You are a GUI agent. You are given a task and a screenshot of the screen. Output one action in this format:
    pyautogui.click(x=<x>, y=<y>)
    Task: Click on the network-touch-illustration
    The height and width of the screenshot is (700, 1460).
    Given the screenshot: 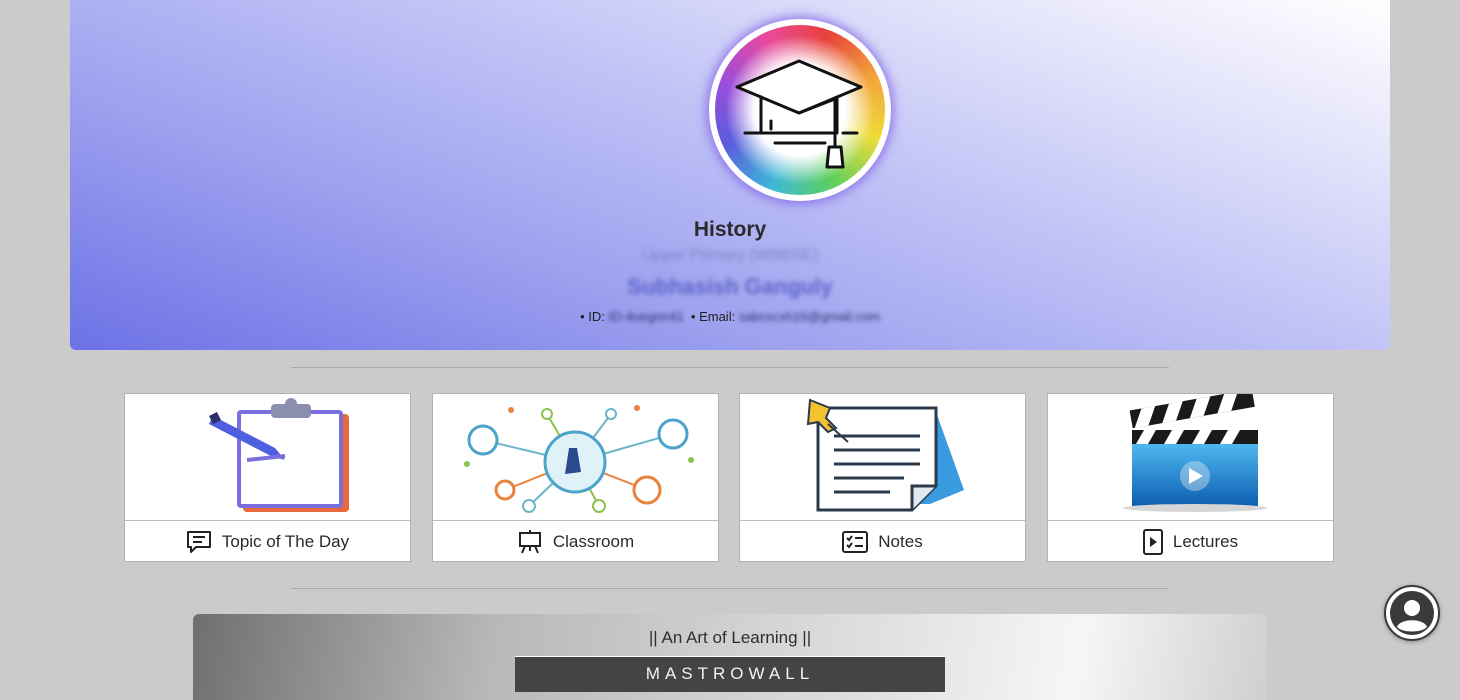 What is the action you would take?
    pyautogui.click(x=579, y=459)
    